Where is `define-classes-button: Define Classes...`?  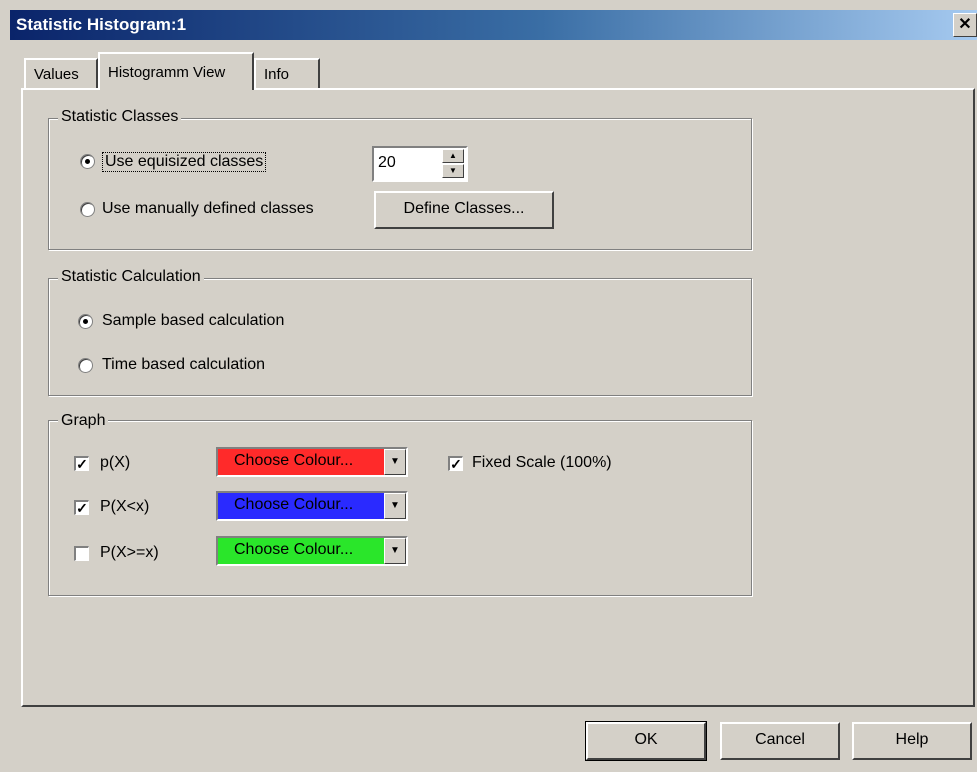
define-classes-button: Define Classes... is located at coordinates (464, 210).